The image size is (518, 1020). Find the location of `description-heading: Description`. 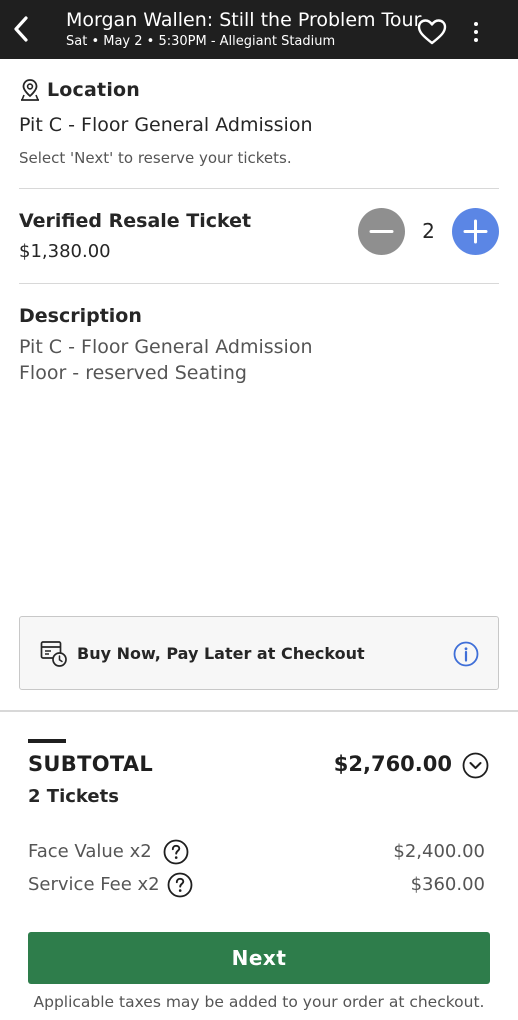

description-heading: Description is located at coordinates (80, 316).